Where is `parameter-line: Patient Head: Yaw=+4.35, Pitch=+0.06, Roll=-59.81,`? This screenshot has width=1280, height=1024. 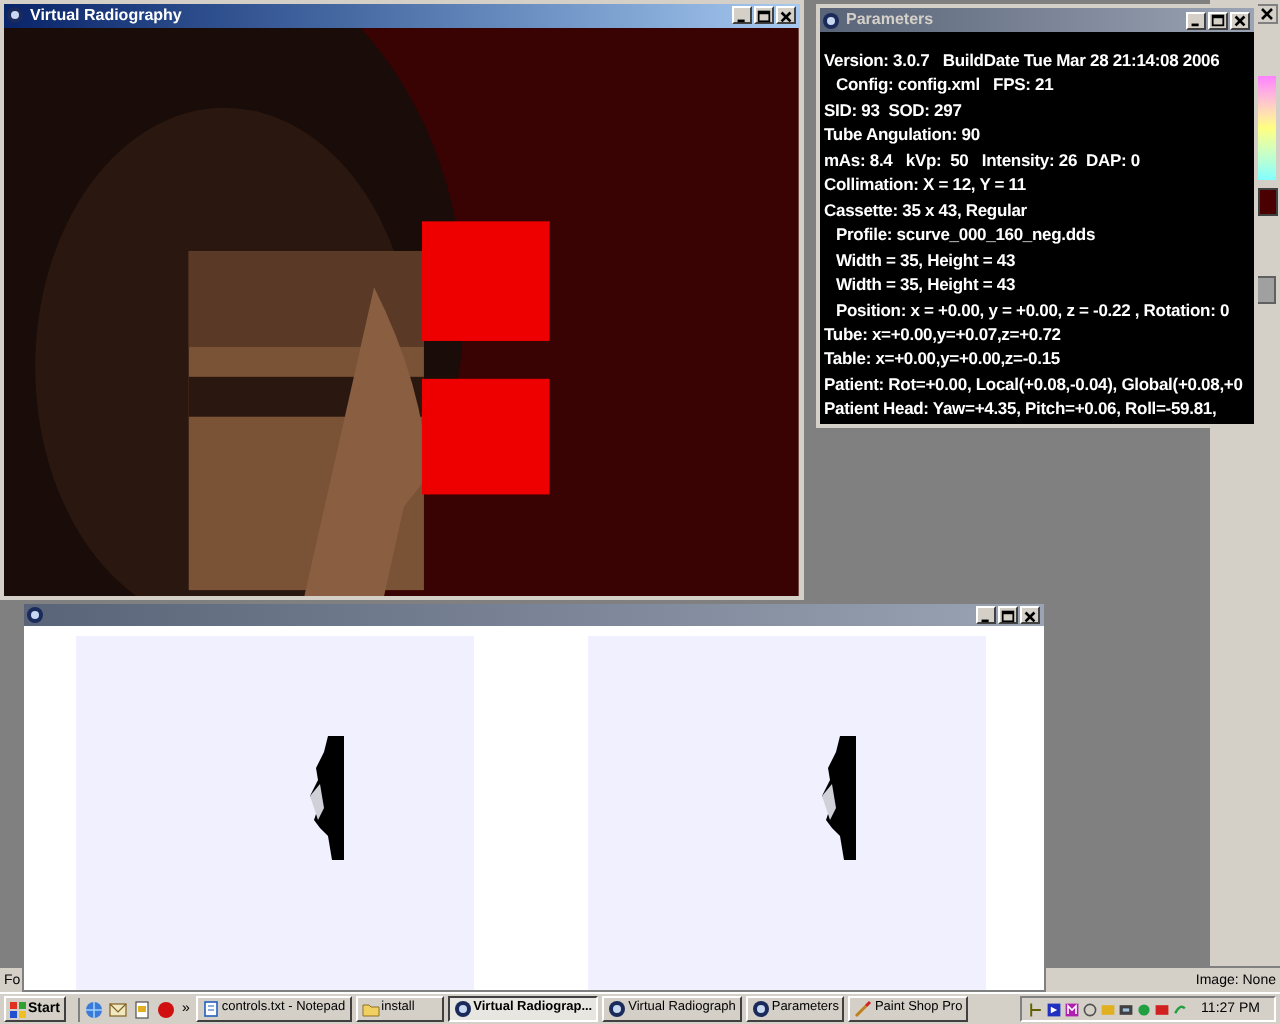
parameter-line: Patient Head: Yaw=+4.35, Pitch=+0.06, Roll=-59.81, is located at coordinates (1020, 409).